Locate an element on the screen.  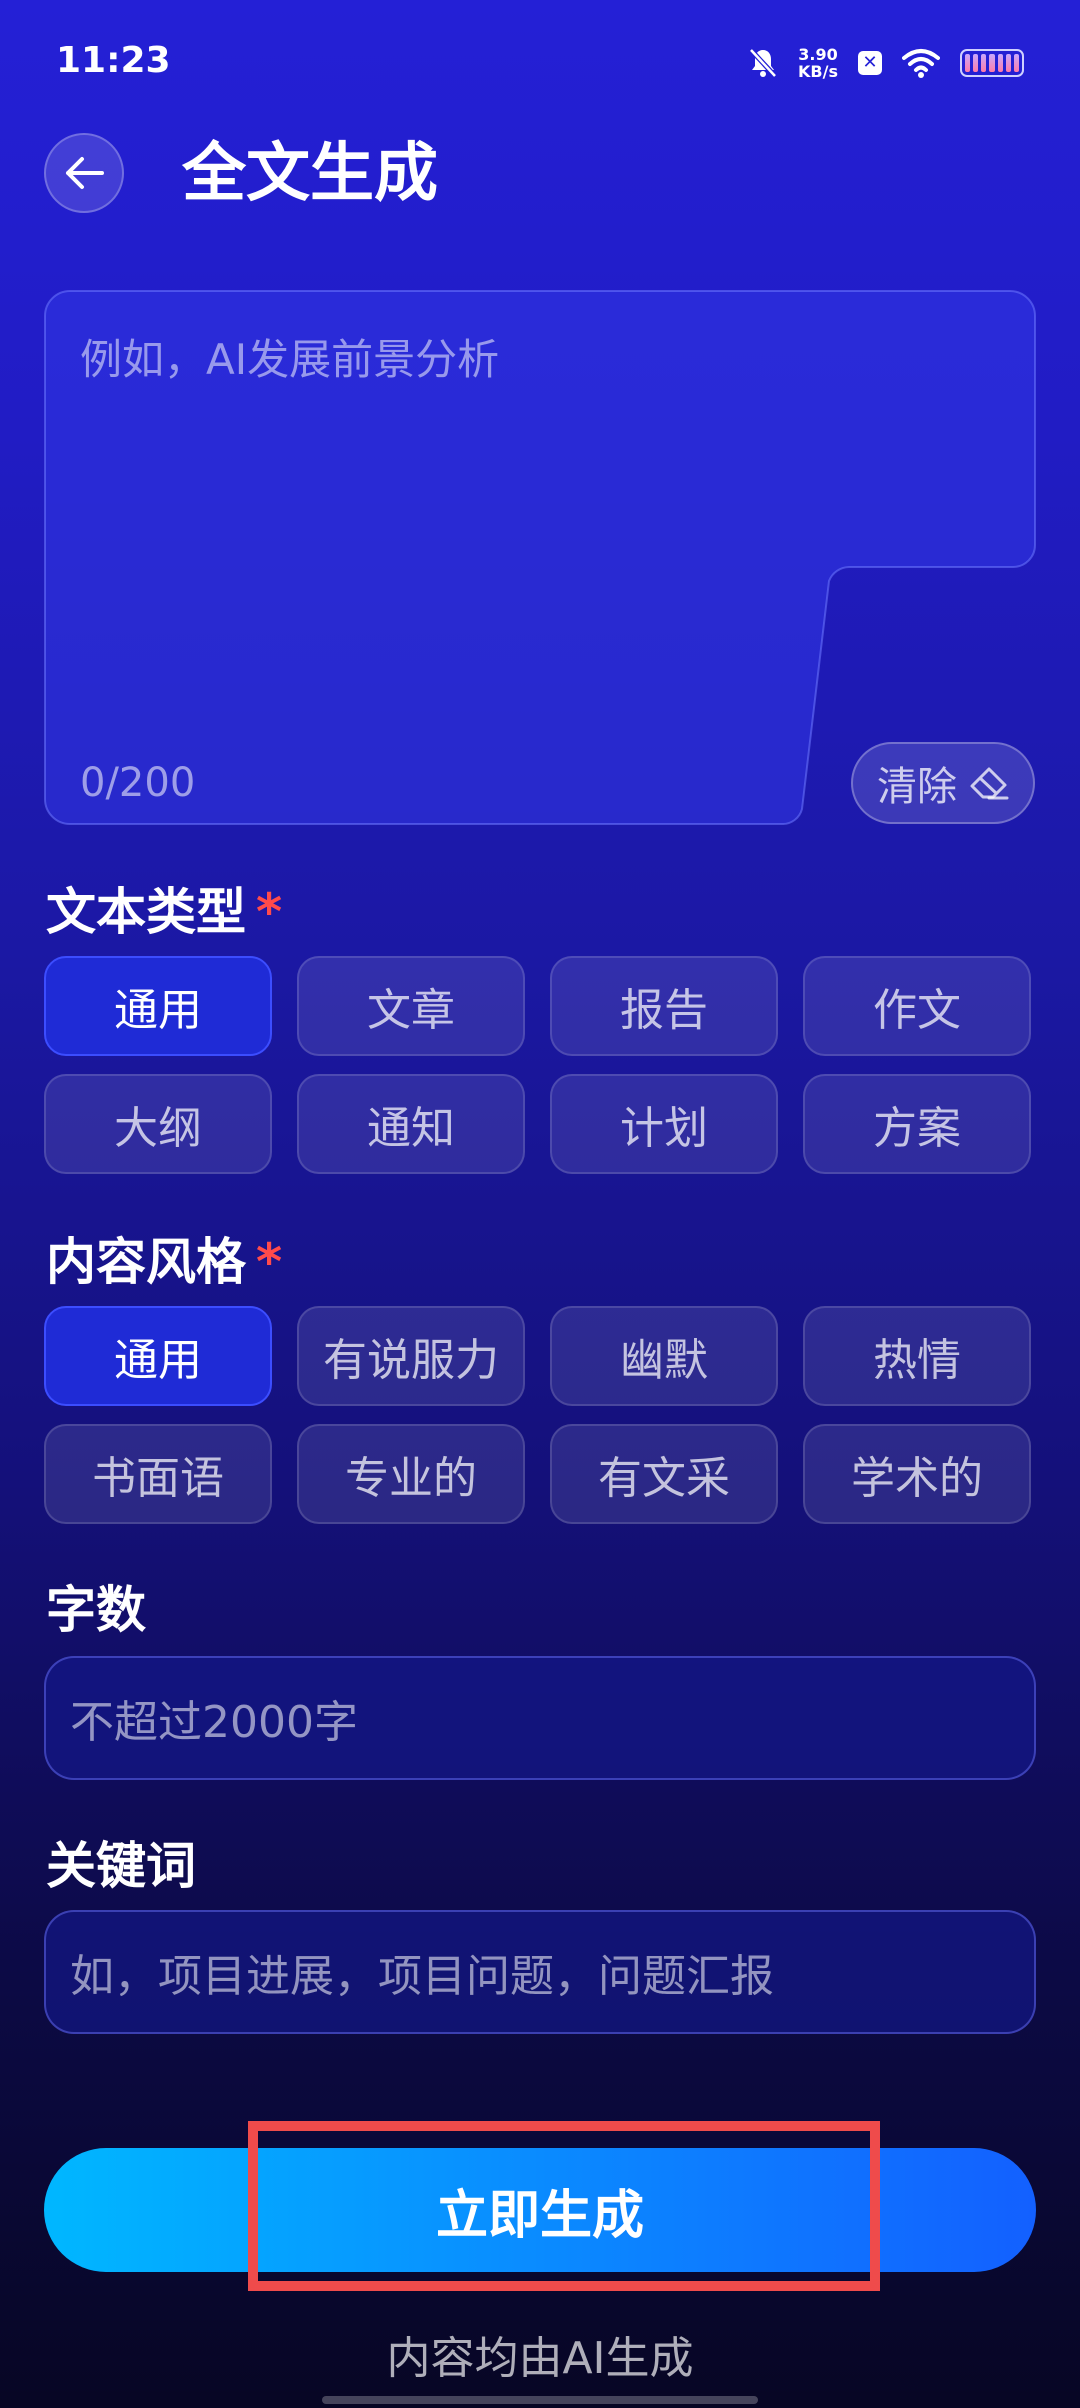
text-type-chip-article: 文章 is located at coordinates (411, 1006).